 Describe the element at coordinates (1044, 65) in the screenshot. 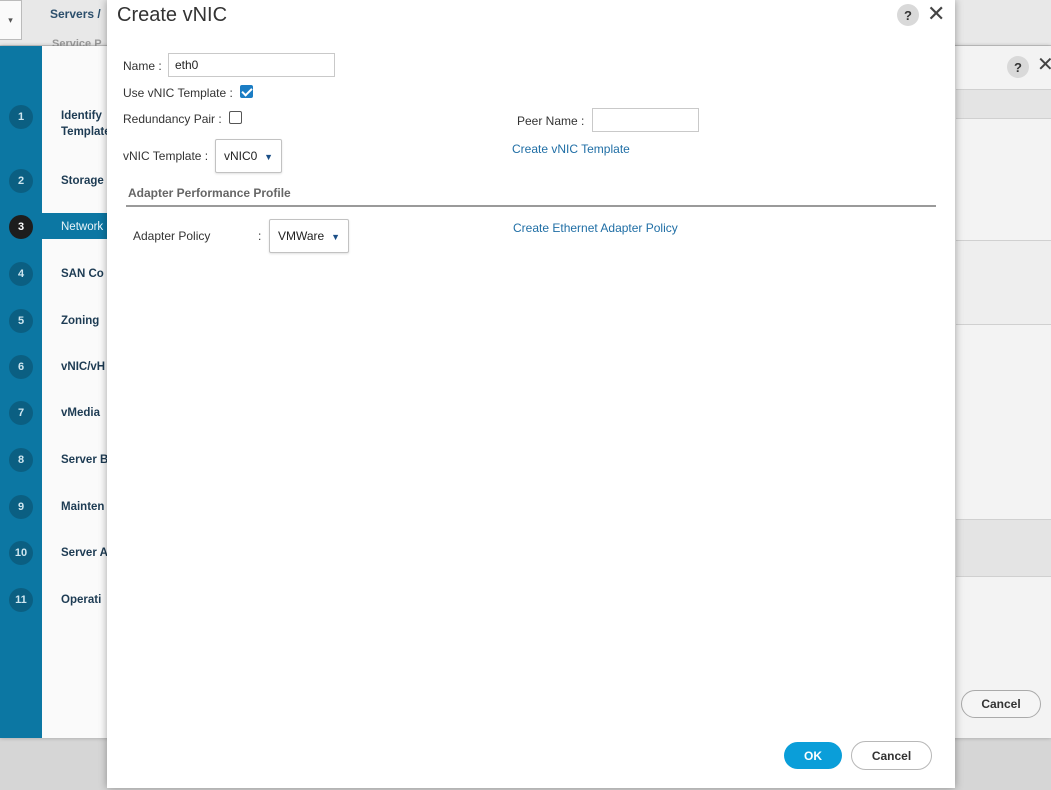

I see `background-close-icon: ✕` at that location.